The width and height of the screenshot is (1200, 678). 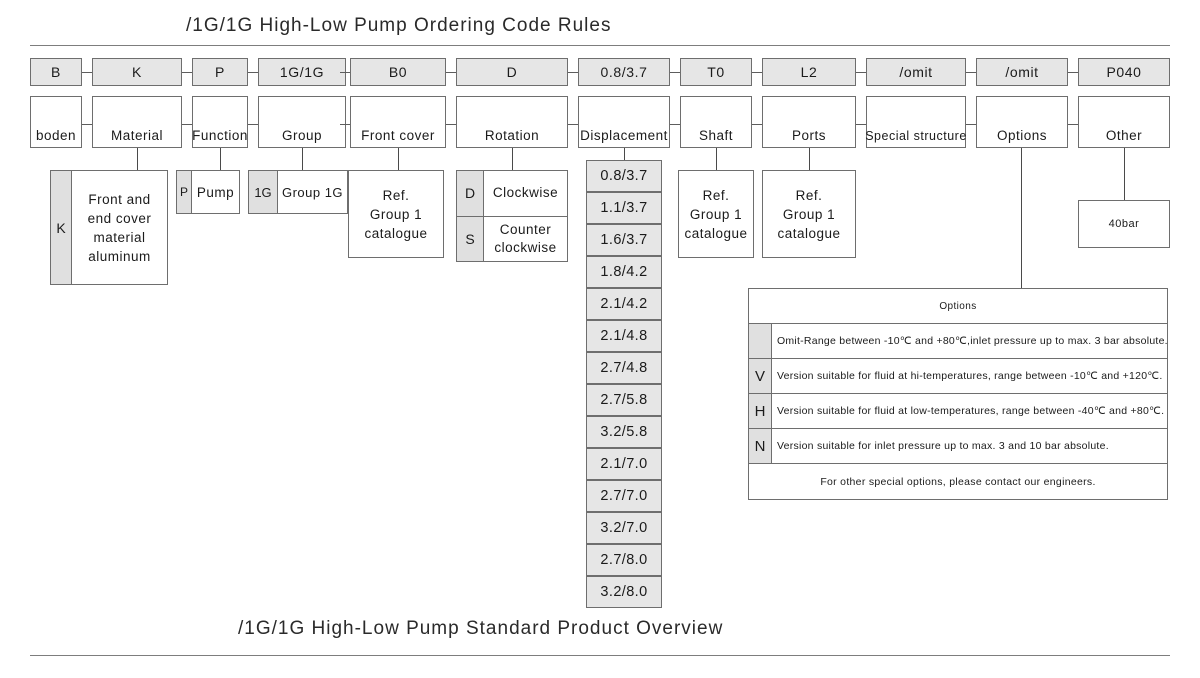 What do you see at coordinates (624, 464) in the screenshot?
I see `displacement-cell: 2.1/7.0` at bounding box center [624, 464].